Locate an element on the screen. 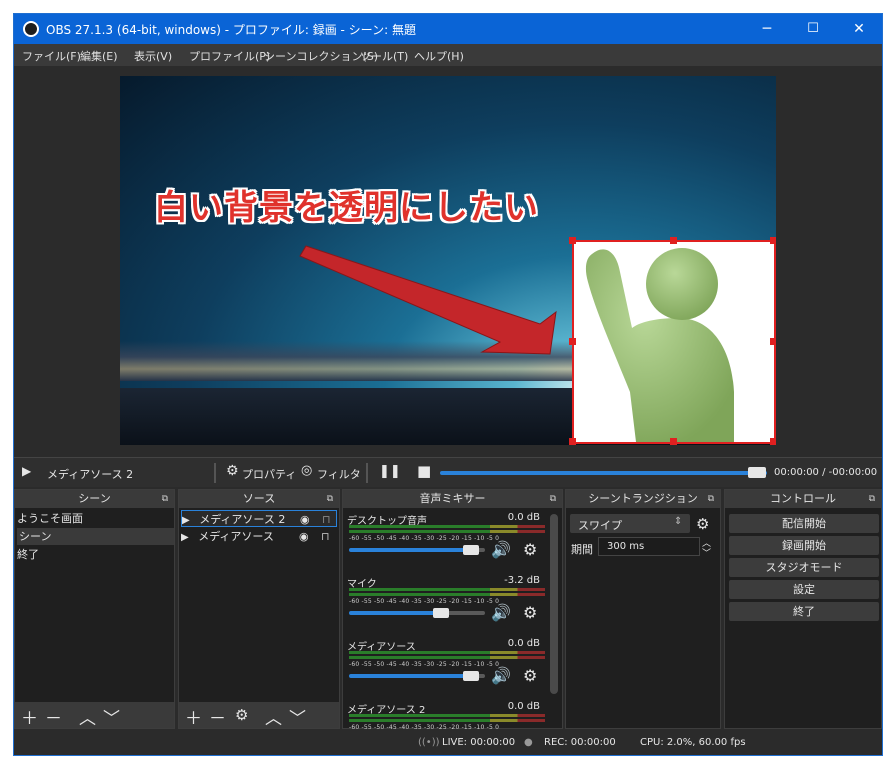 This screenshot has height=768, width=896. menu-view: 表示(V) is located at coordinates (153, 56).